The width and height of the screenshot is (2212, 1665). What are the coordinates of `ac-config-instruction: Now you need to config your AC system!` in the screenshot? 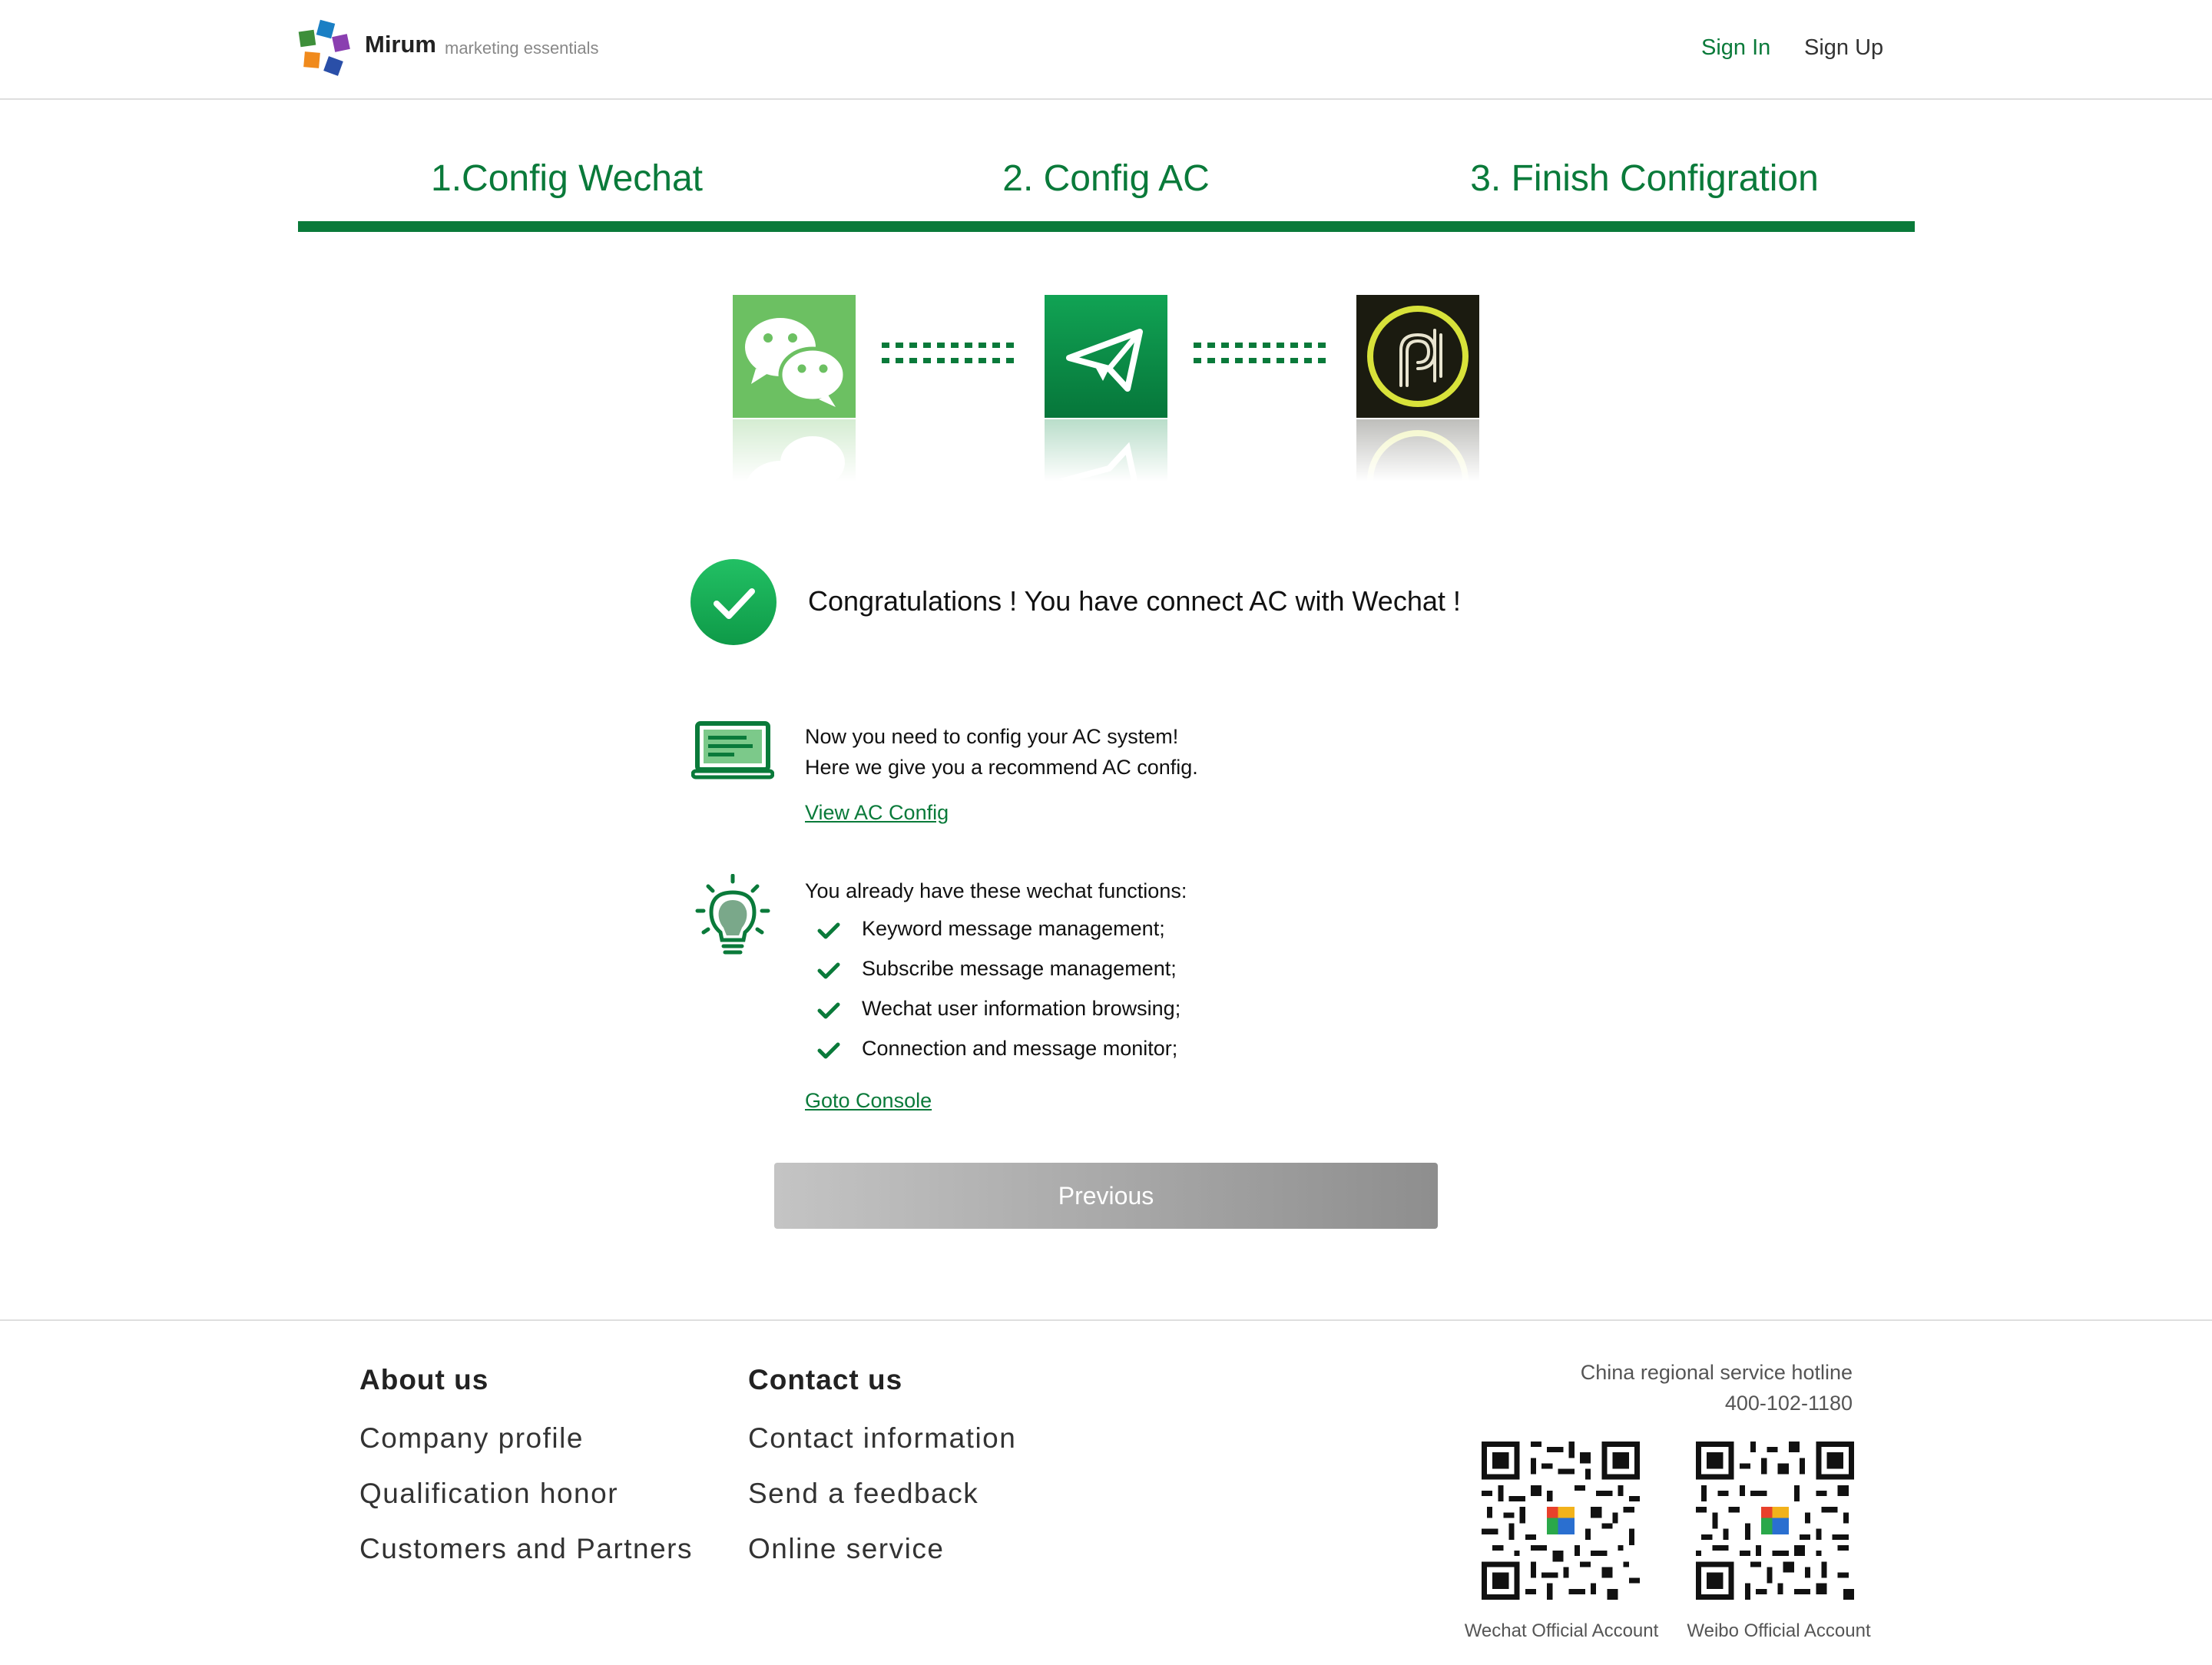 It's located at (992, 736).